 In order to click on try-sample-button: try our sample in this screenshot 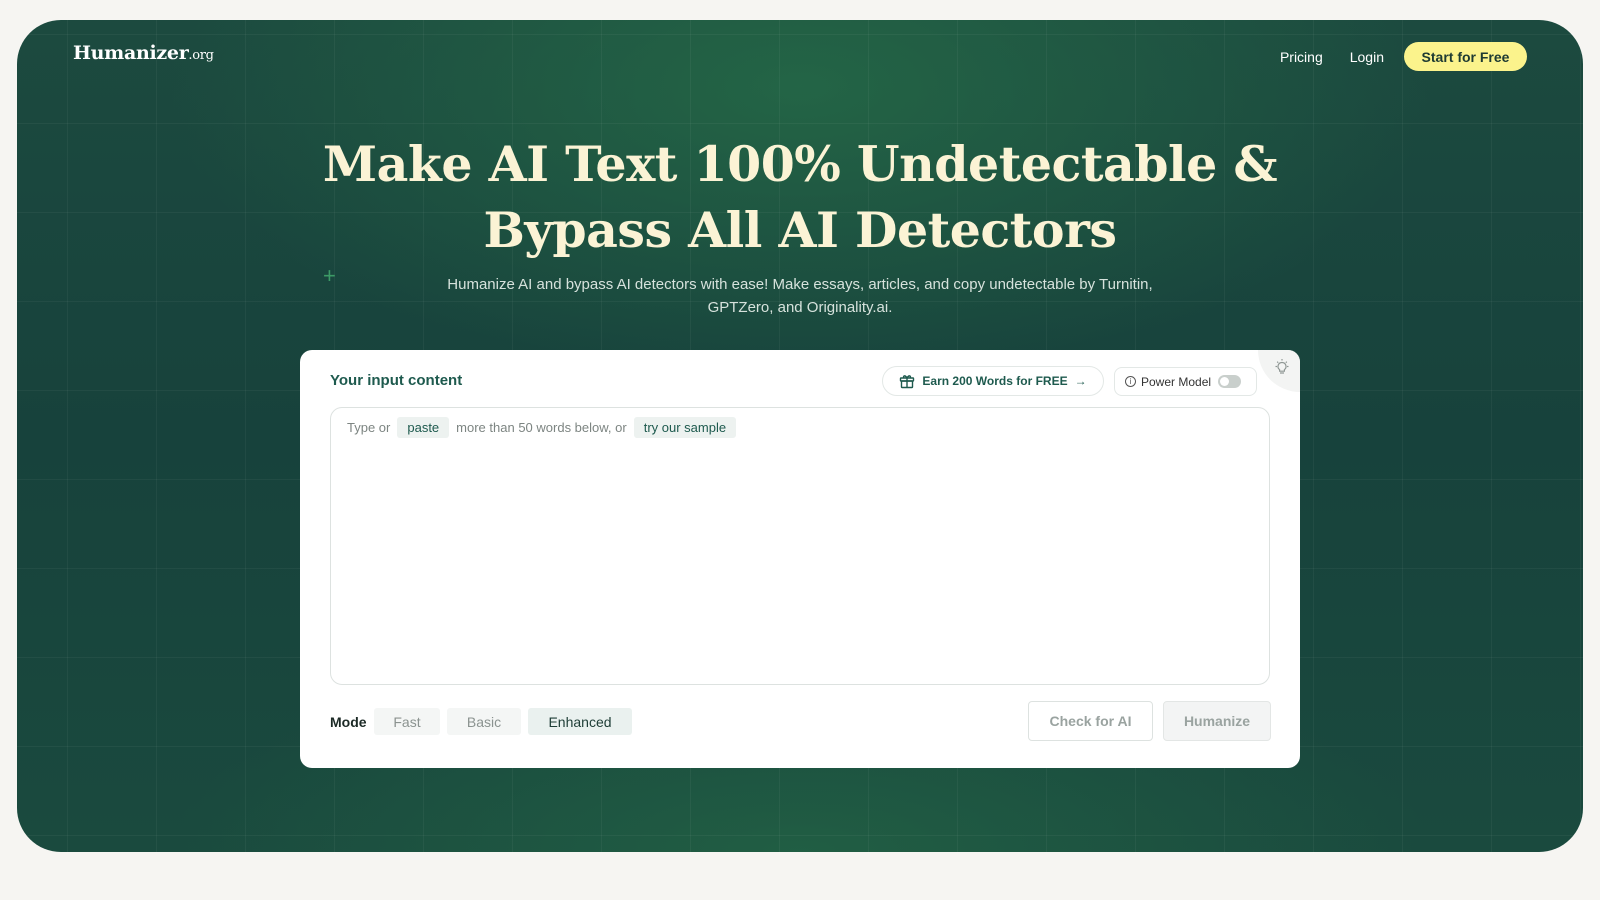, I will do `click(685, 427)`.